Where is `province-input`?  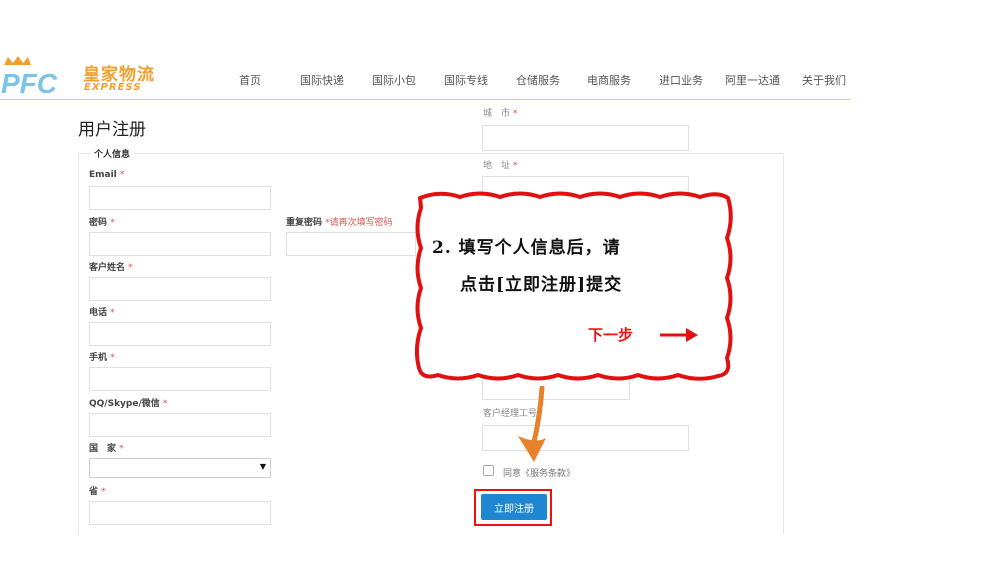
province-input is located at coordinates (180, 513).